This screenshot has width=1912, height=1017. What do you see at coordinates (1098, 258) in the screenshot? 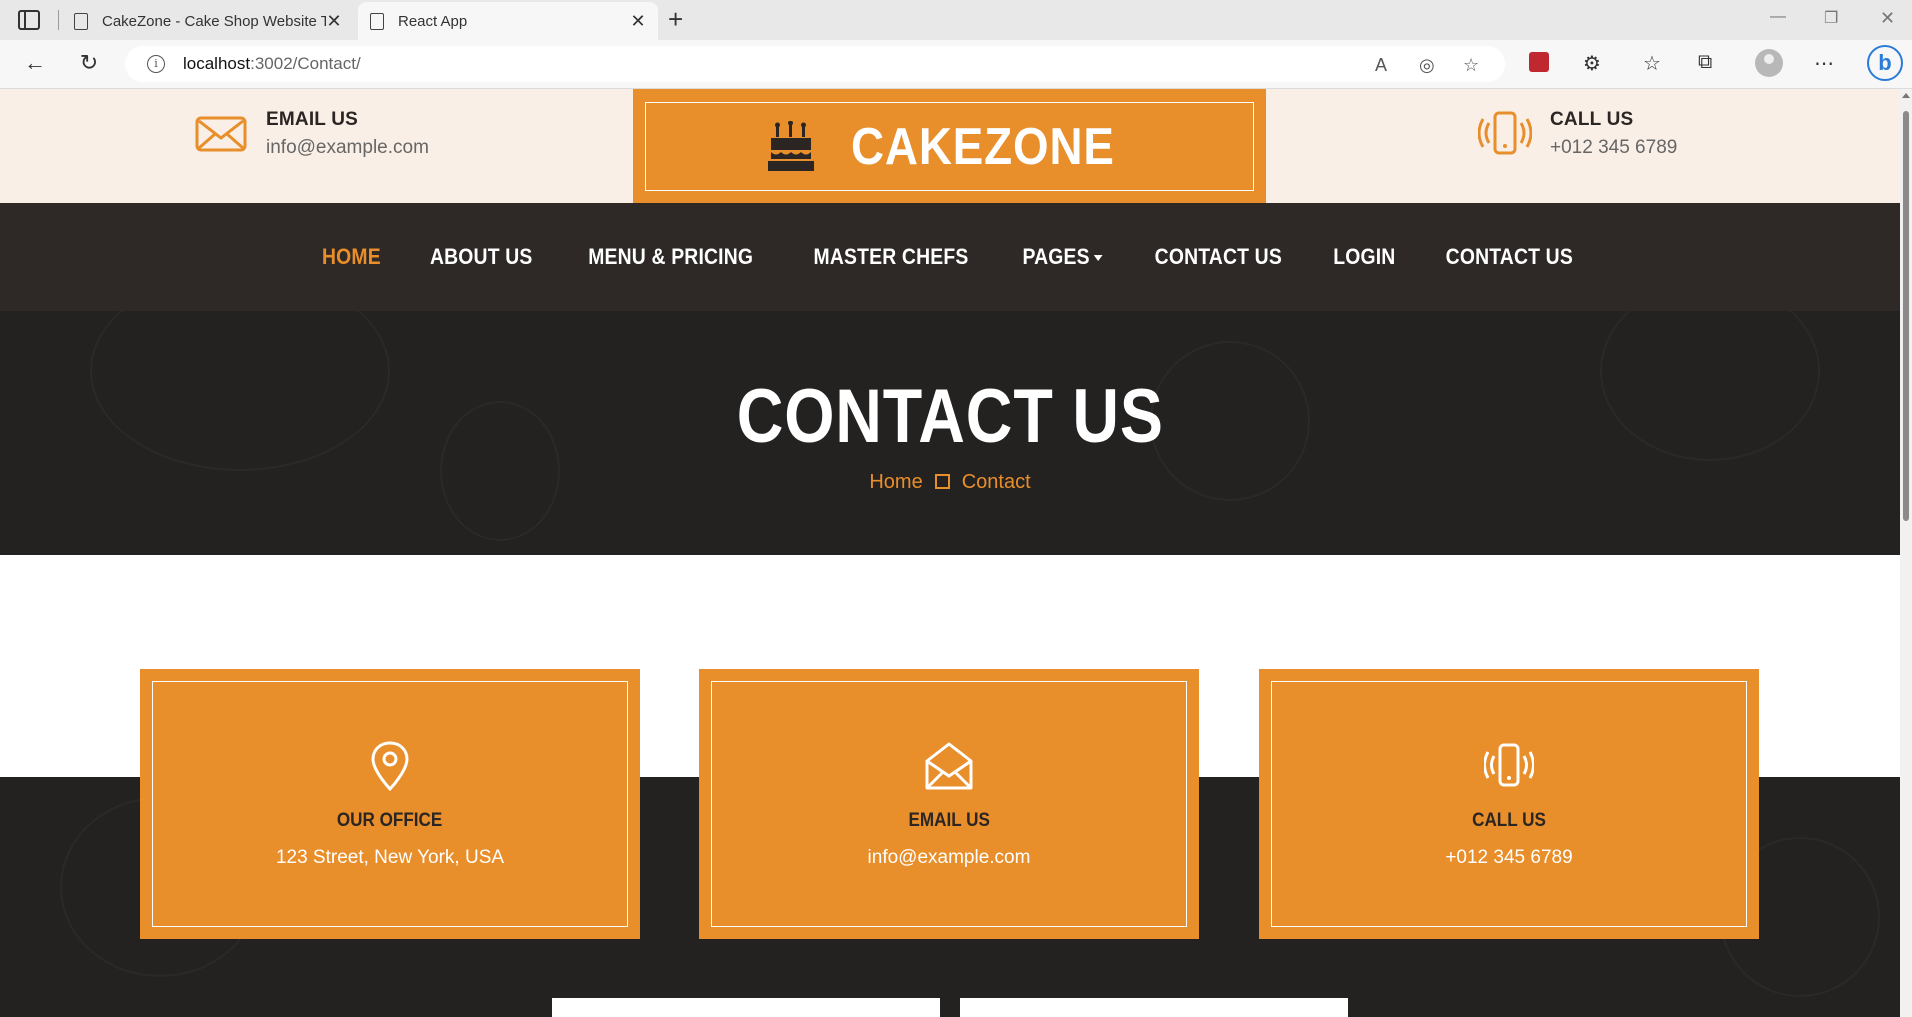
I see `chevron-down-icon` at bounding box center [1098, 258].